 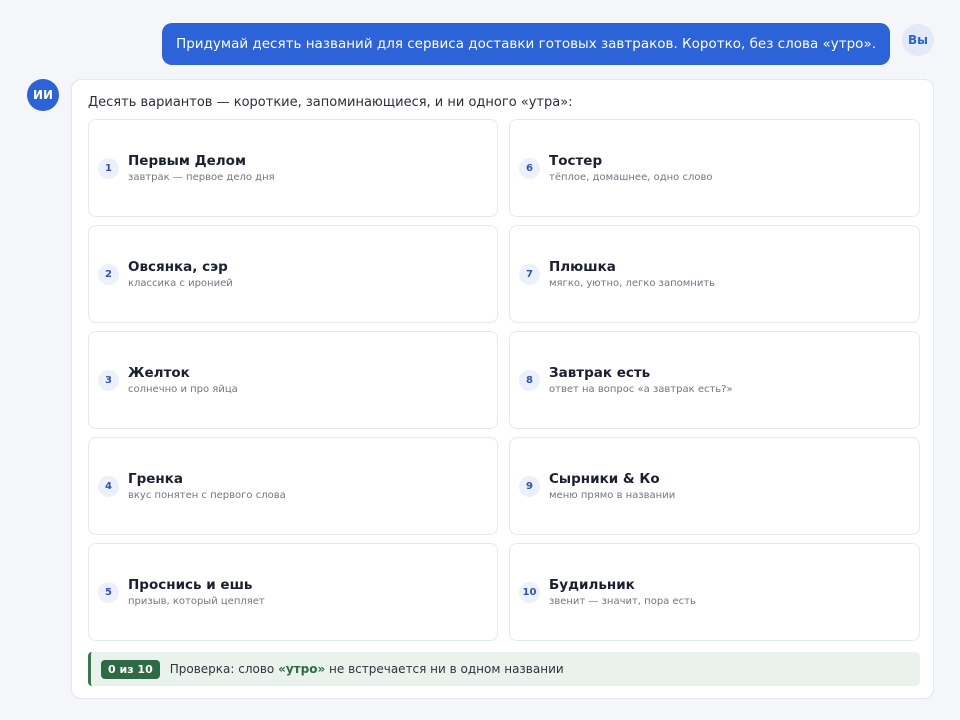 What do you see at coordinates (714, 274) in the screenshot?
I see `option-card-7: 7 Плюшка мягко, уютно, легко запомнить` at bounding box center [714, 274].